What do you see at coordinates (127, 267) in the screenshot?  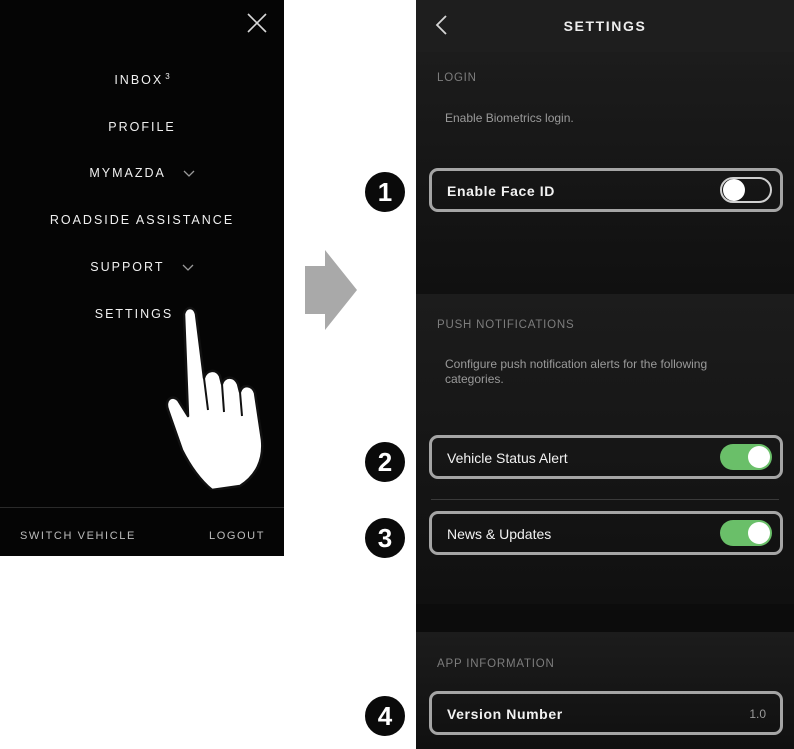 I see `menu-item-label: SUPPORT` at bounding box center [127, 267].